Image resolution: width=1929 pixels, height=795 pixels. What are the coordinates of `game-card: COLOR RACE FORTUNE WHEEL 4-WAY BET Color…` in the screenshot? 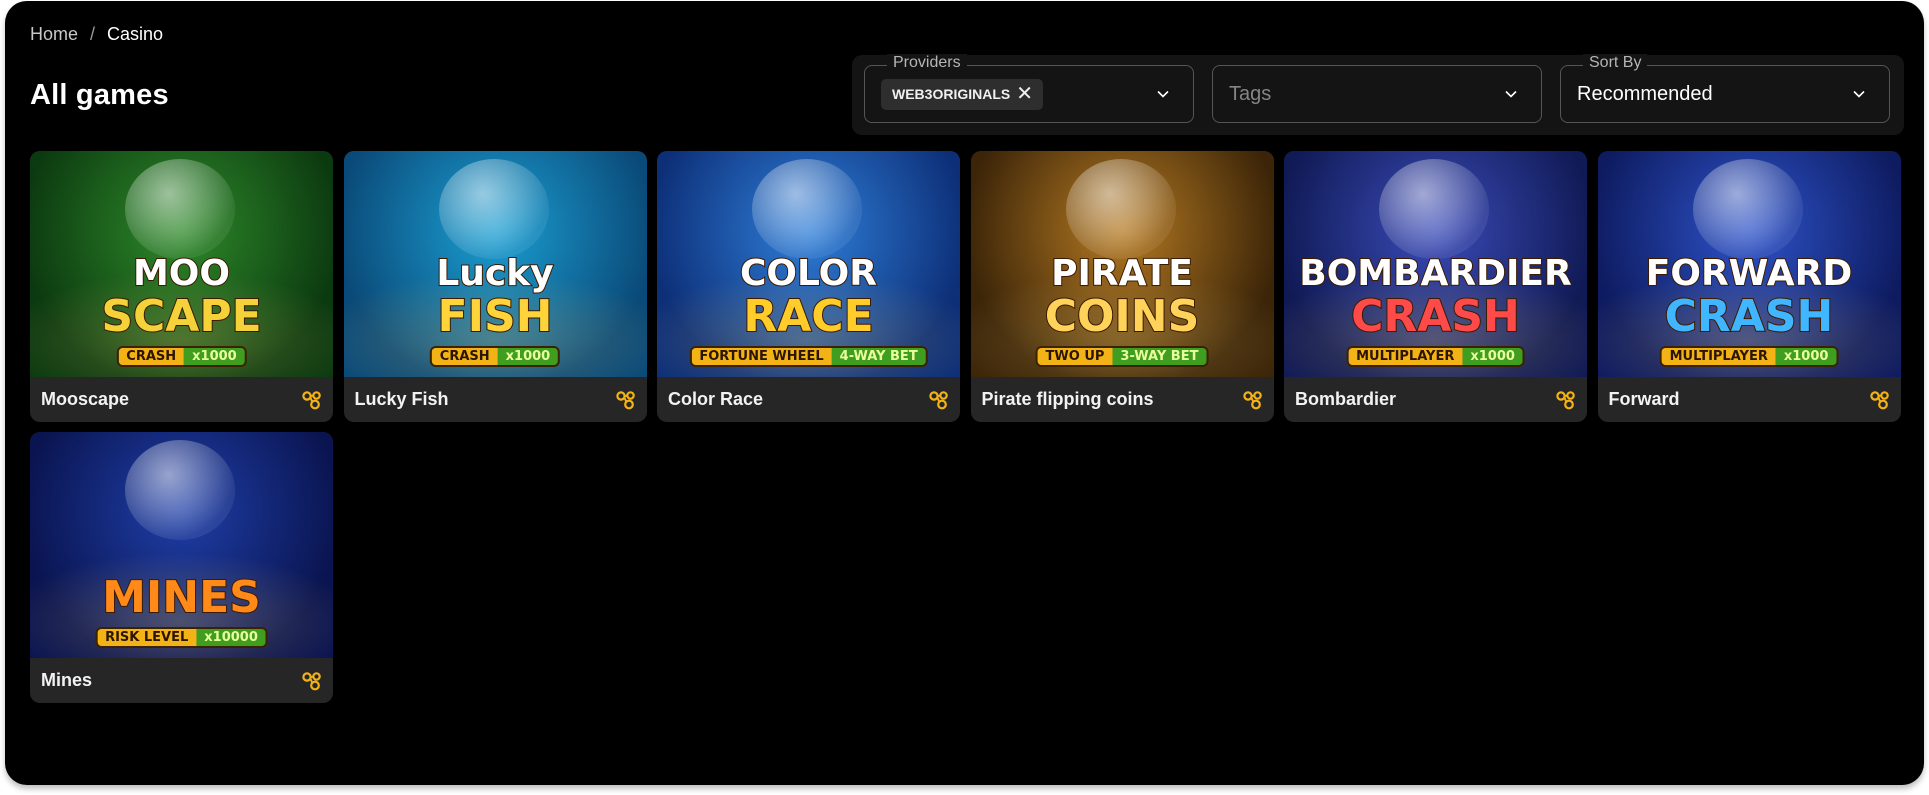 It's located at (808, 286).